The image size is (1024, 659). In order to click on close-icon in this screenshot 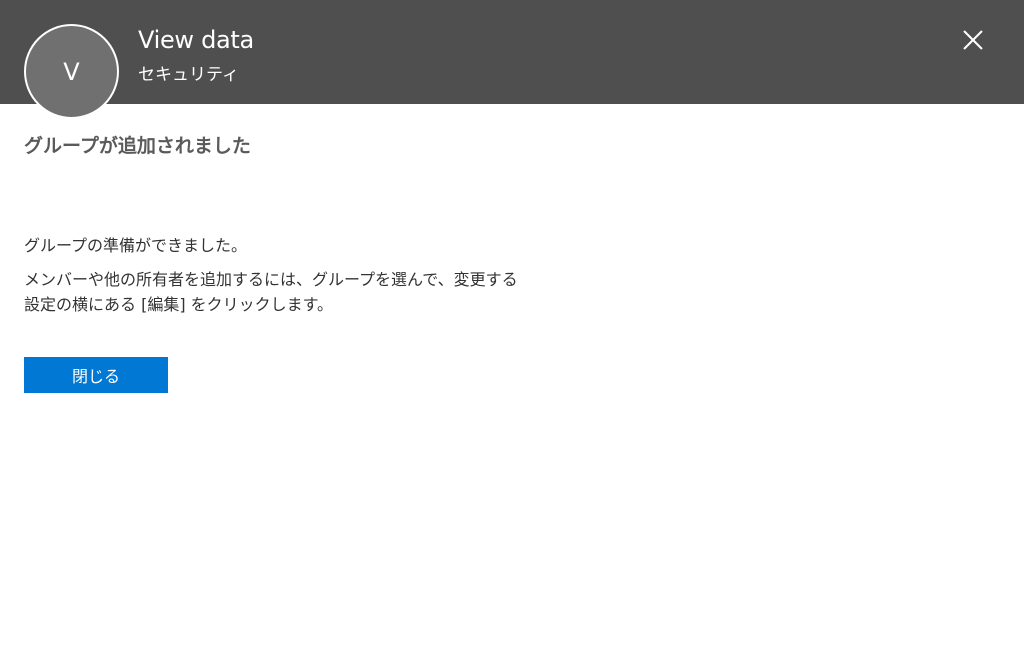, I will do `click(973, 40)`.